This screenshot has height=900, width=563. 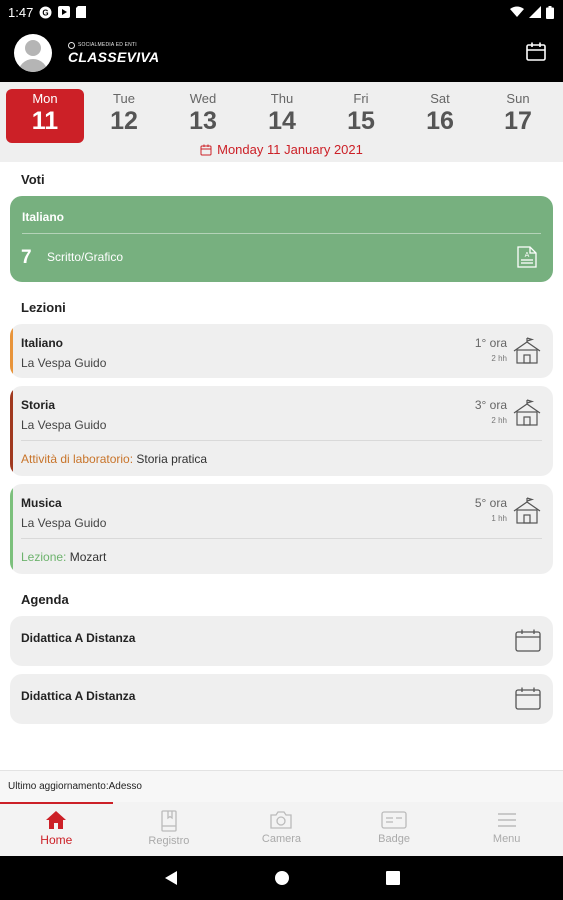 What do you see at coordinates (26, 257) in the screenshot?
I see `grade-value: 7` at bounding box center [26, 257].